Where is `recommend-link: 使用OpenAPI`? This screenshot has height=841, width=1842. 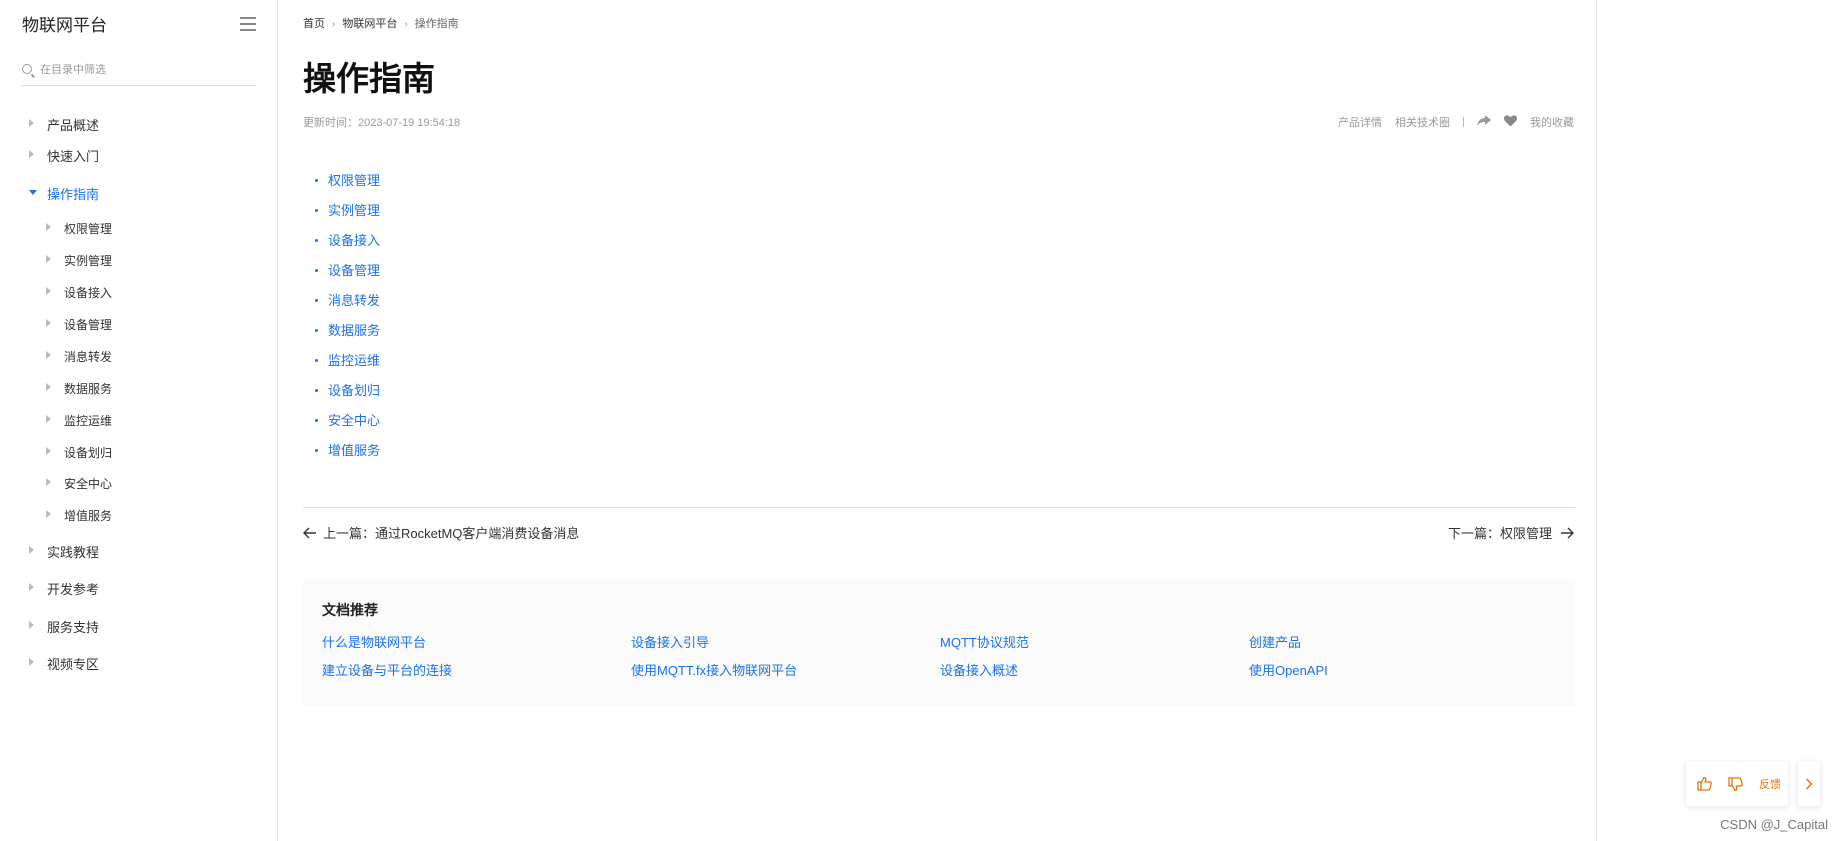 recommend-link: 使用OpenAPI is located at coordinates (1288, 669).